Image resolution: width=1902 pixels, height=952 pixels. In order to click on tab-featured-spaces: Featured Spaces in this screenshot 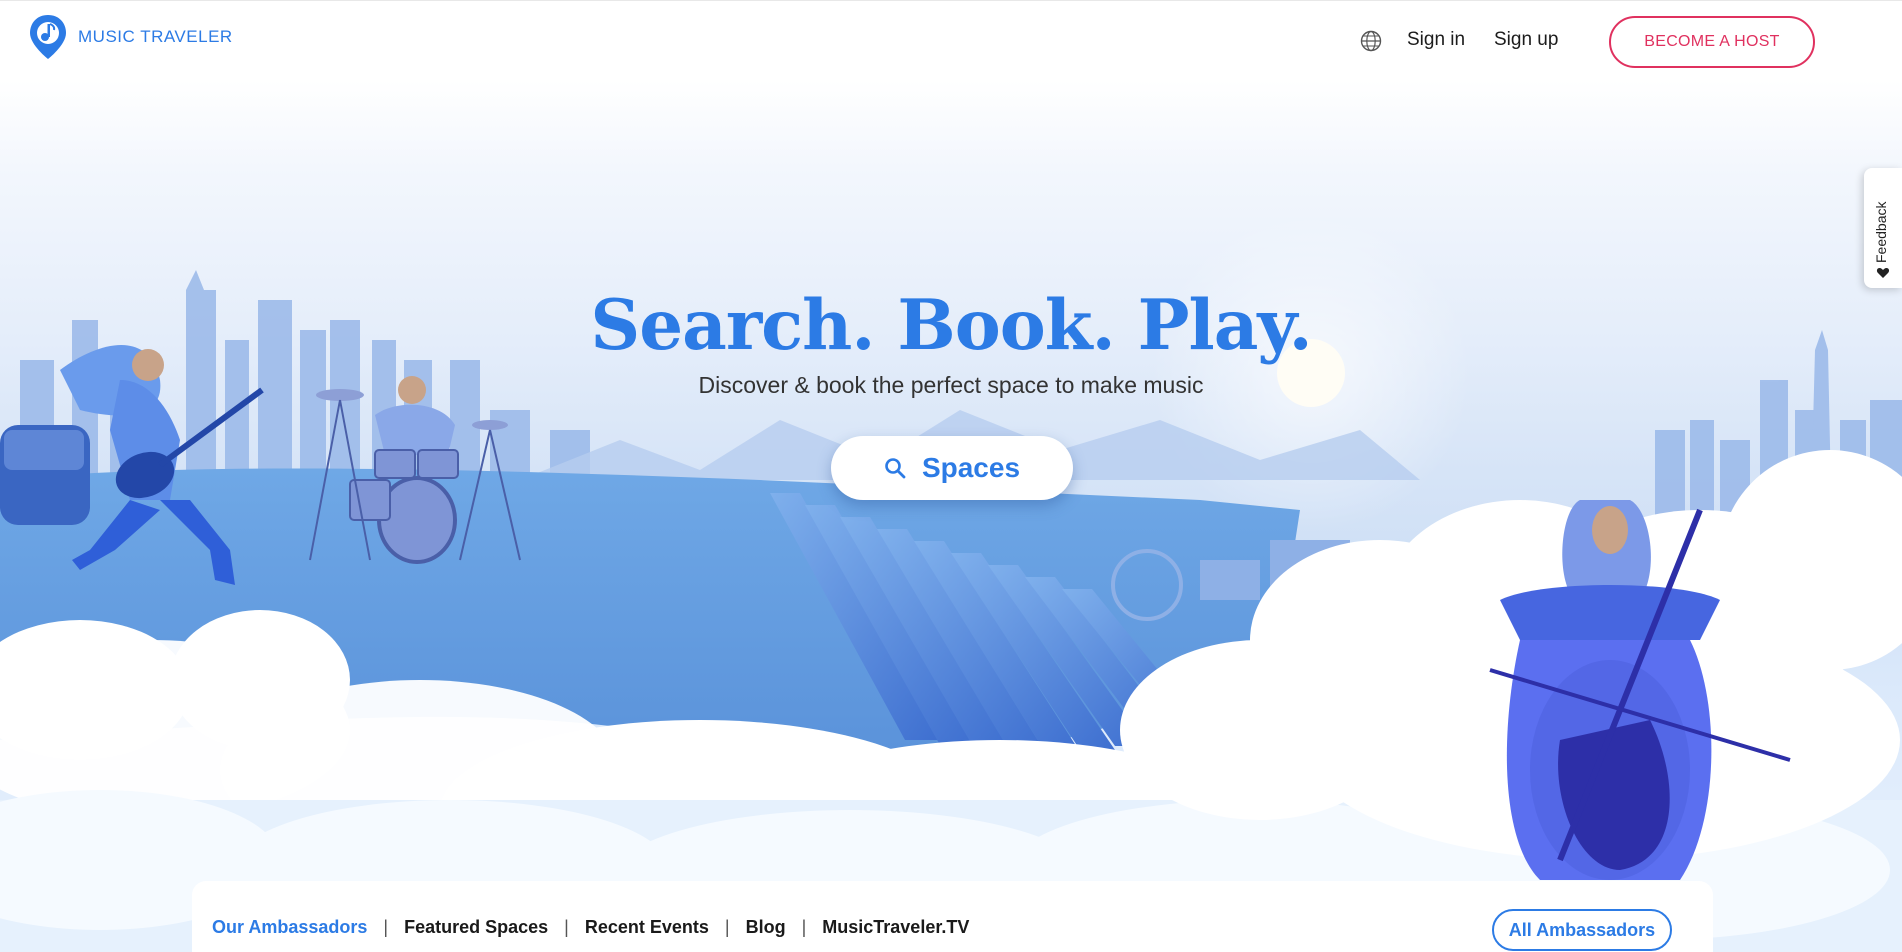, I will do `click(476, 927)`.